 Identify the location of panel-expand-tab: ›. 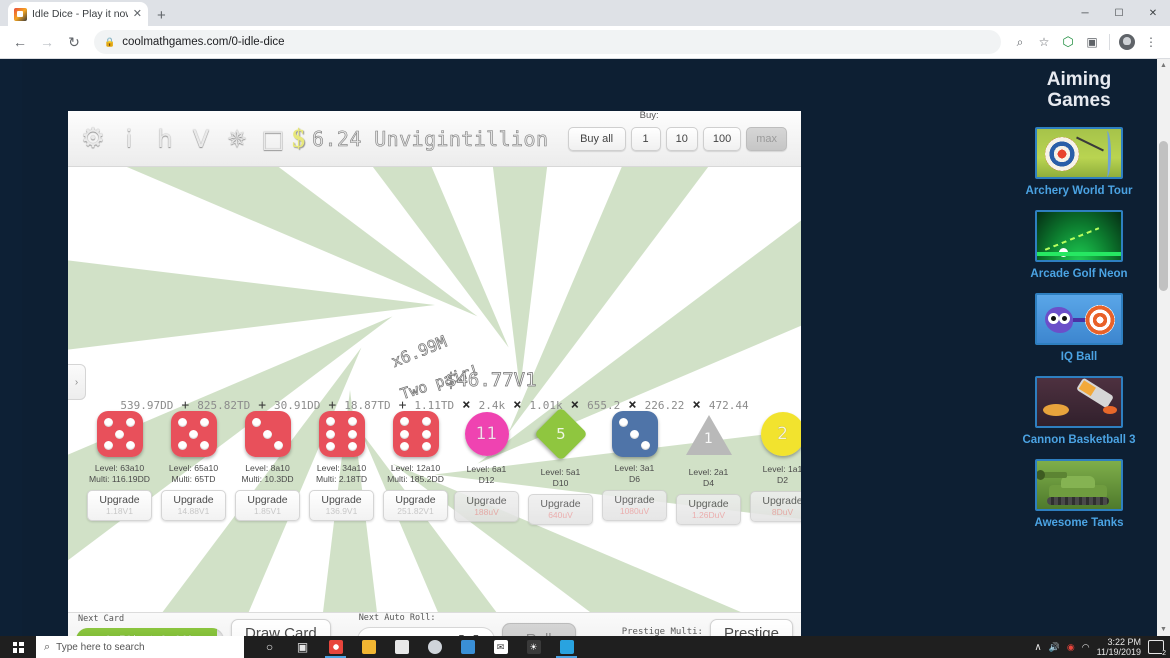
(77, 382).